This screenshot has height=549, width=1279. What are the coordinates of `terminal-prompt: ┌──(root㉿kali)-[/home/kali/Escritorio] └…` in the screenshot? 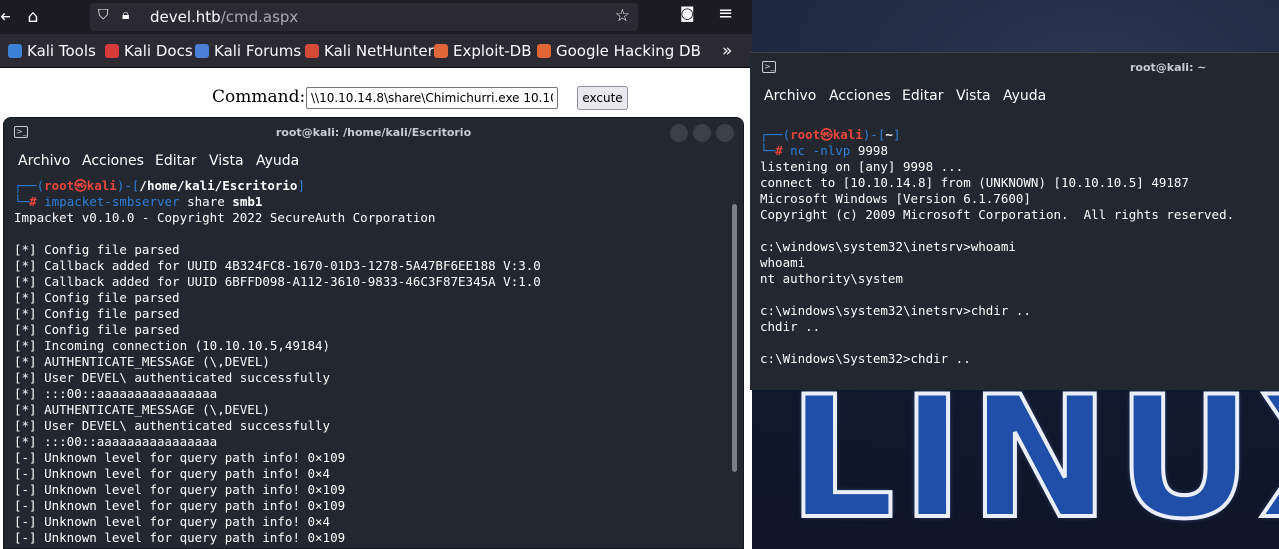 It's located at (159, 193).